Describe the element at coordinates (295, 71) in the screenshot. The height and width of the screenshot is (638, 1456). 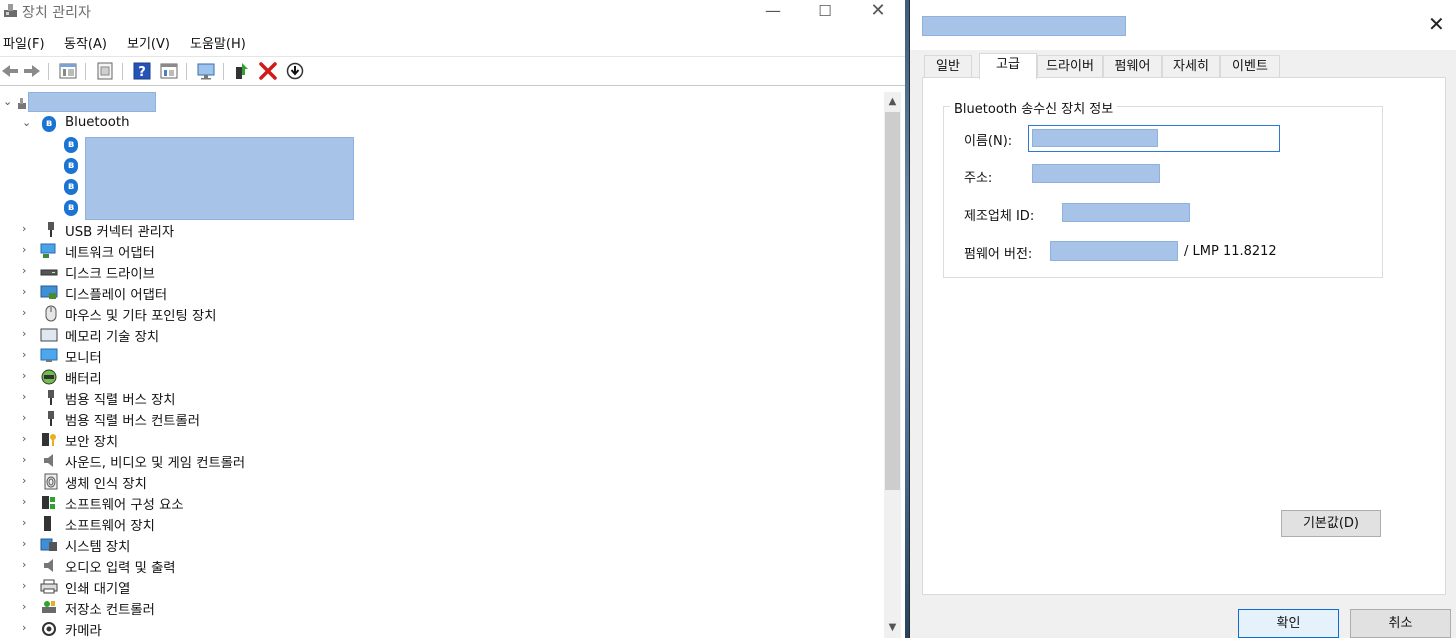
I see `download-icon` at that location.